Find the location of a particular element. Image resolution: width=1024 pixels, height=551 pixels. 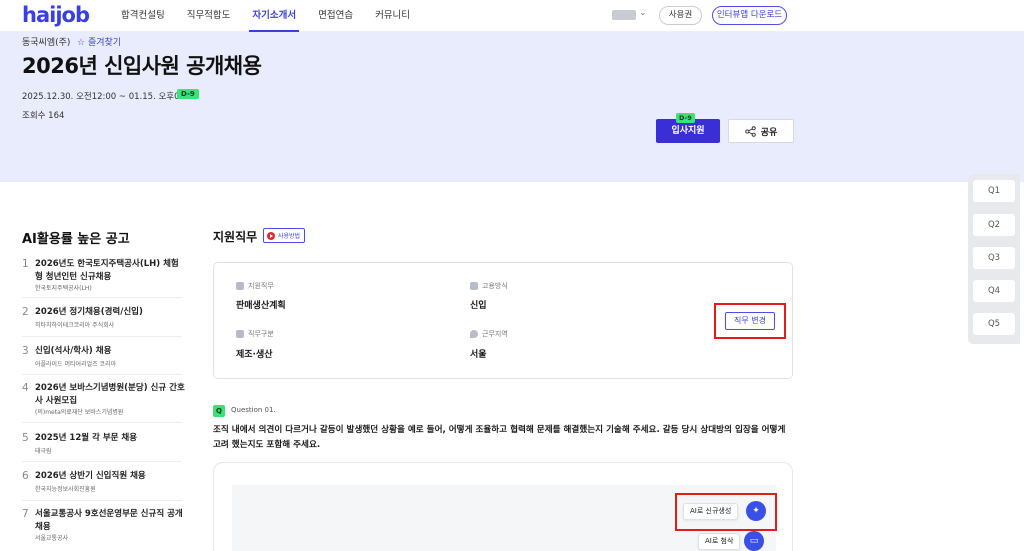

field-label-employment: 고용방식 is located at coordinates (489, 286).